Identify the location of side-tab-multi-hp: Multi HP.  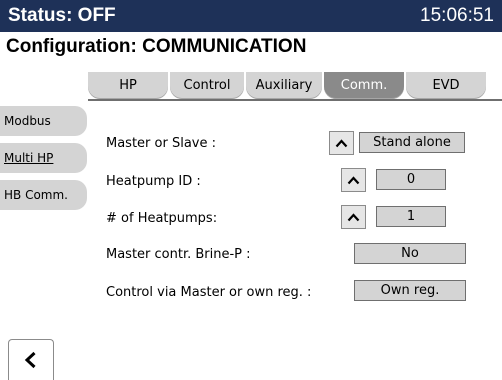
(43, 158).